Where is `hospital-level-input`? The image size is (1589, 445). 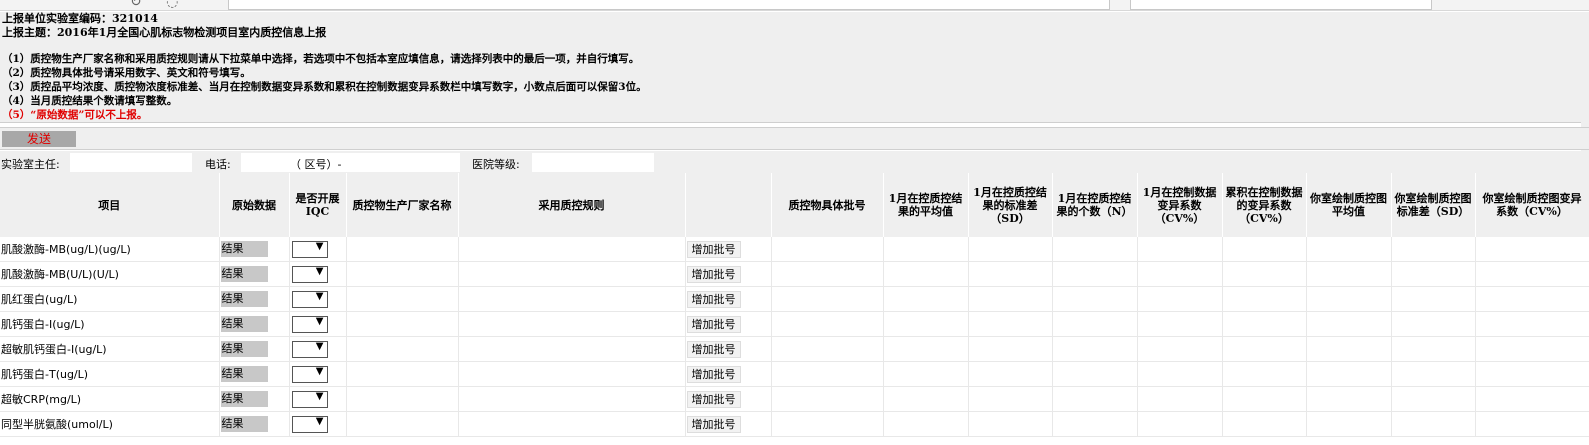 hospital-level-input is located at coordinates (593, 162).